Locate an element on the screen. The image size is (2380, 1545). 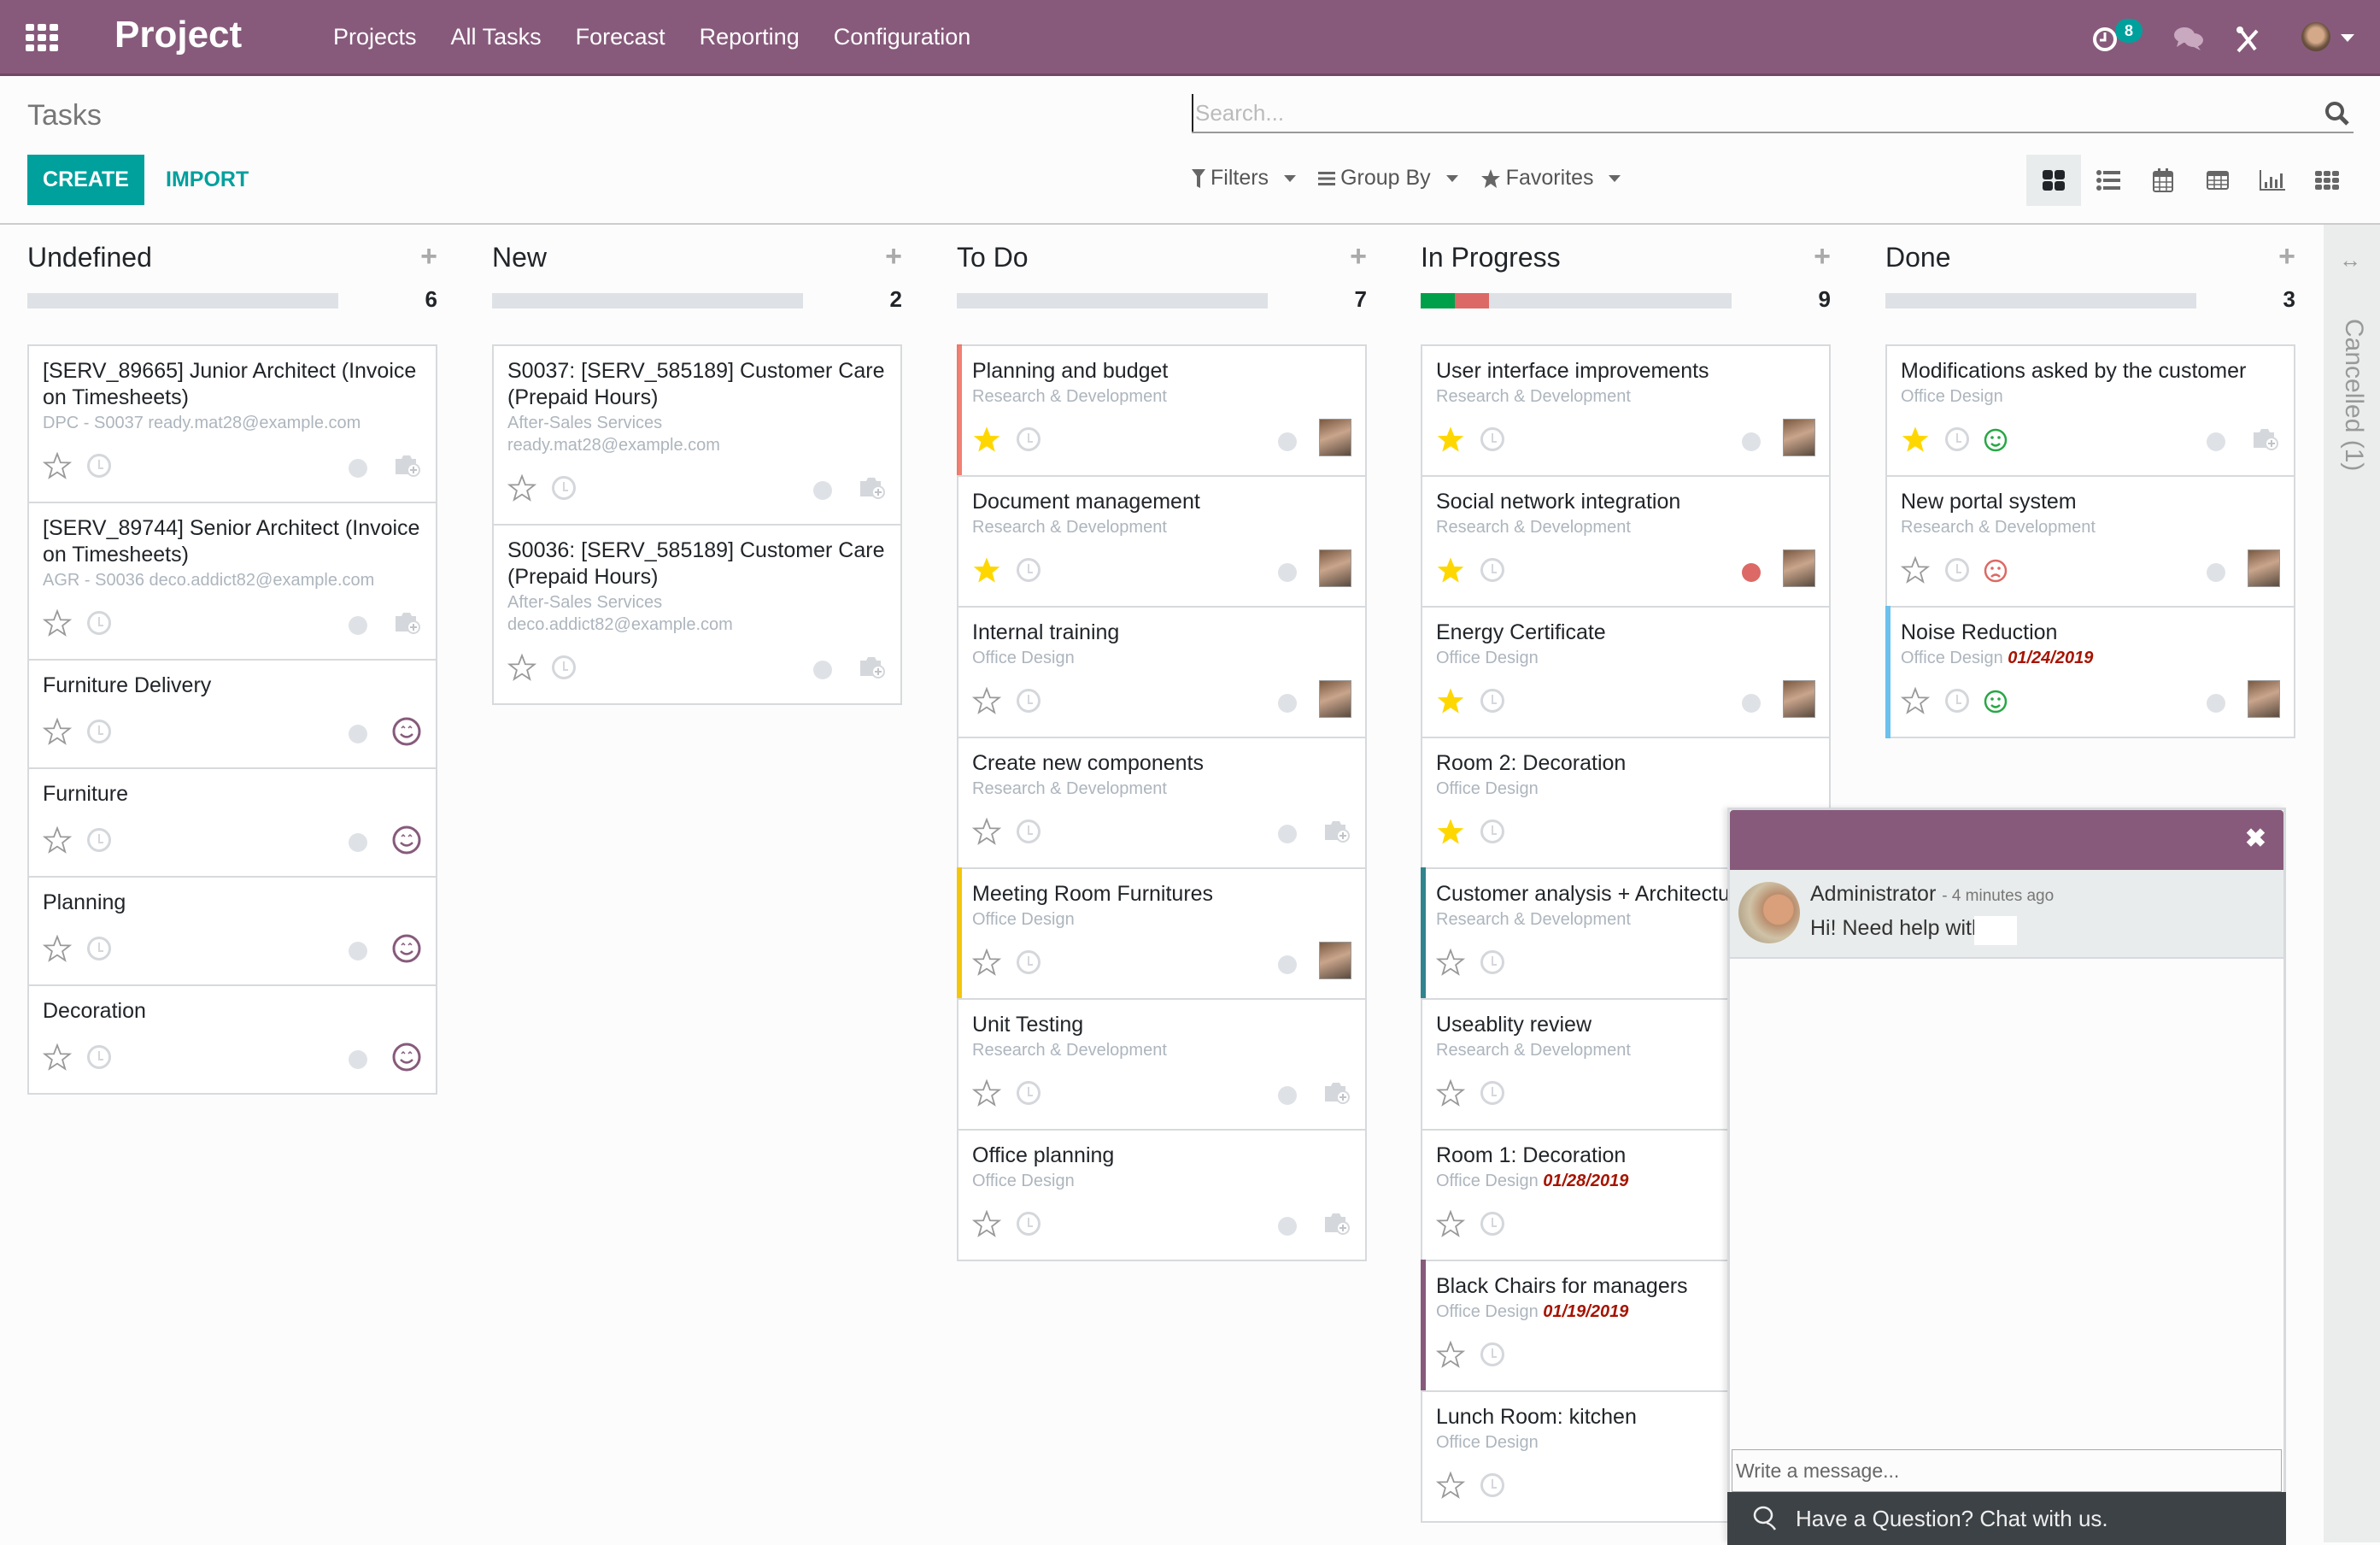
chat-bubbles-icon is located at coordinates (2188, 39).